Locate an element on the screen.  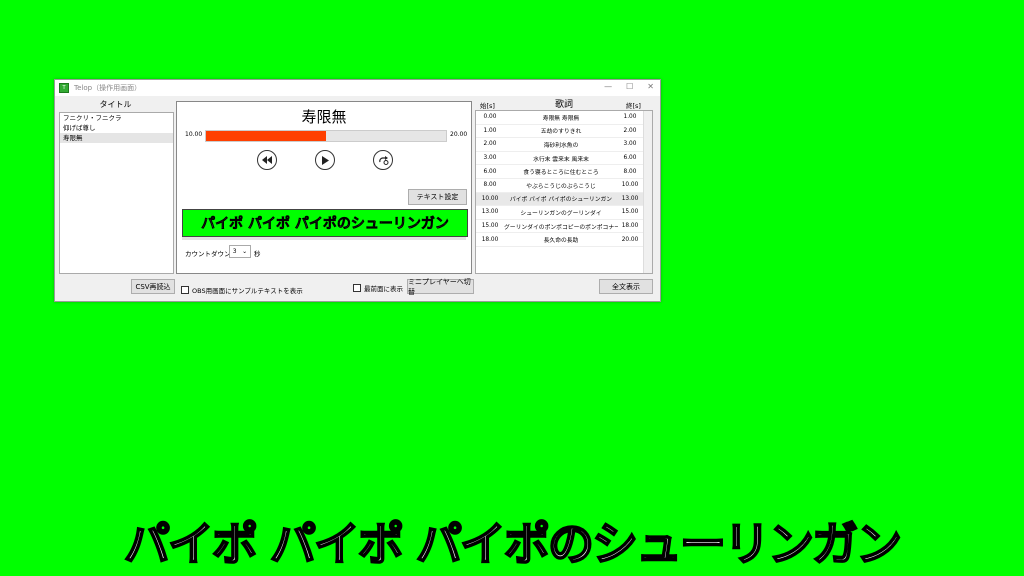
play-button is located at coordinates (325, 160).